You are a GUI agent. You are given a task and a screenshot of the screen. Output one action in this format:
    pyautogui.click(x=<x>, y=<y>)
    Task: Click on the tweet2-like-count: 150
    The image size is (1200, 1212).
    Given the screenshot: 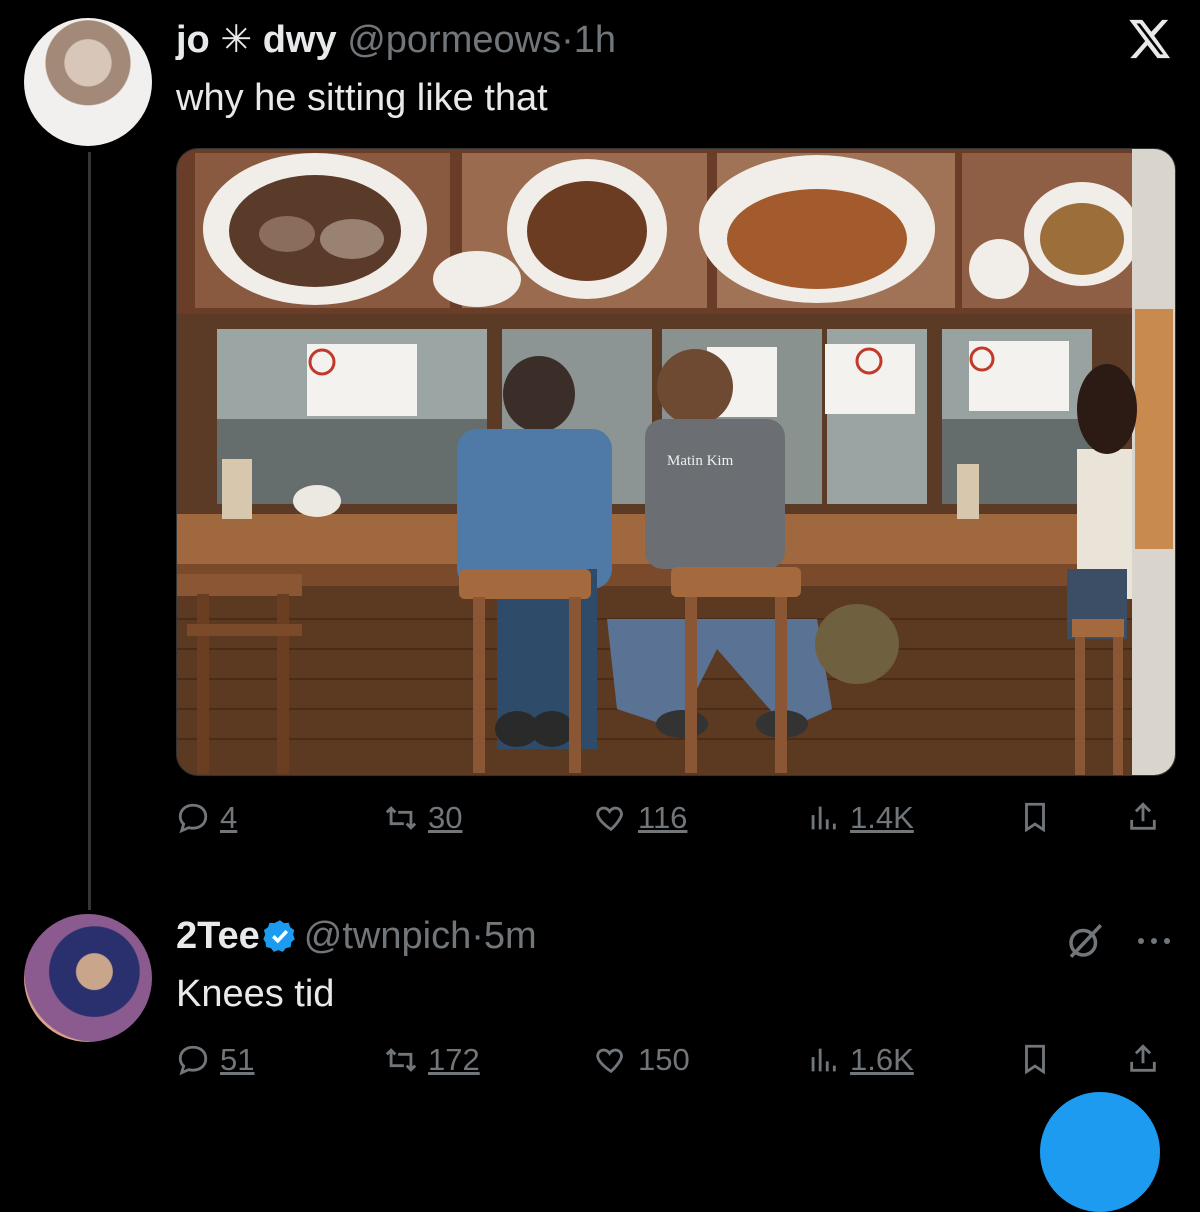 What is the action you would take?
    pyautogui.click(x=664, y=1059)
    